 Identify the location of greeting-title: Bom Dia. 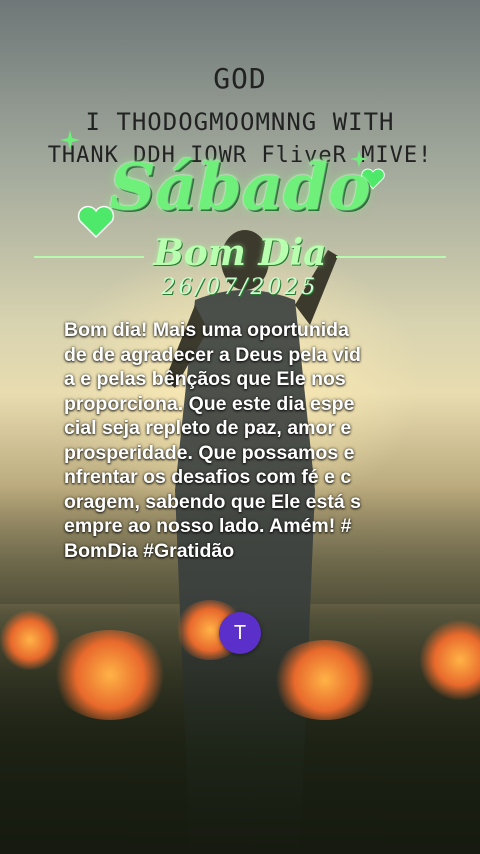
(240, 253).